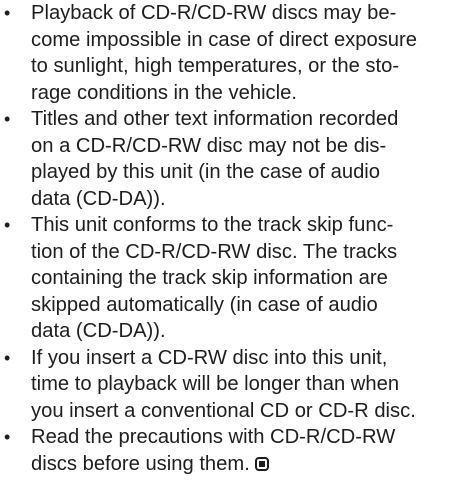 The width and height of the screenshot is (455, 499). Describe the element at coordinates (261, 463) in the screenshot. I see `end-of-section-icon` at that location.